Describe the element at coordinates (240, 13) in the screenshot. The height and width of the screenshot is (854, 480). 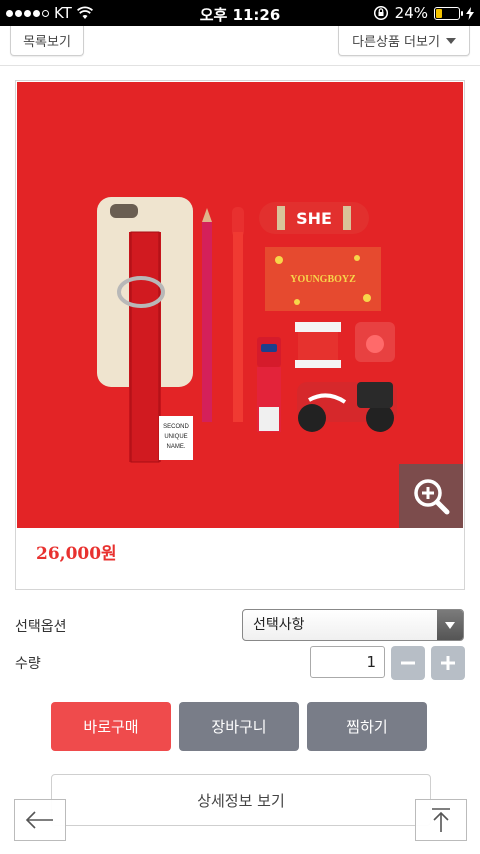
I see `status-bar: KT 오후 11:26 24%` at that location.